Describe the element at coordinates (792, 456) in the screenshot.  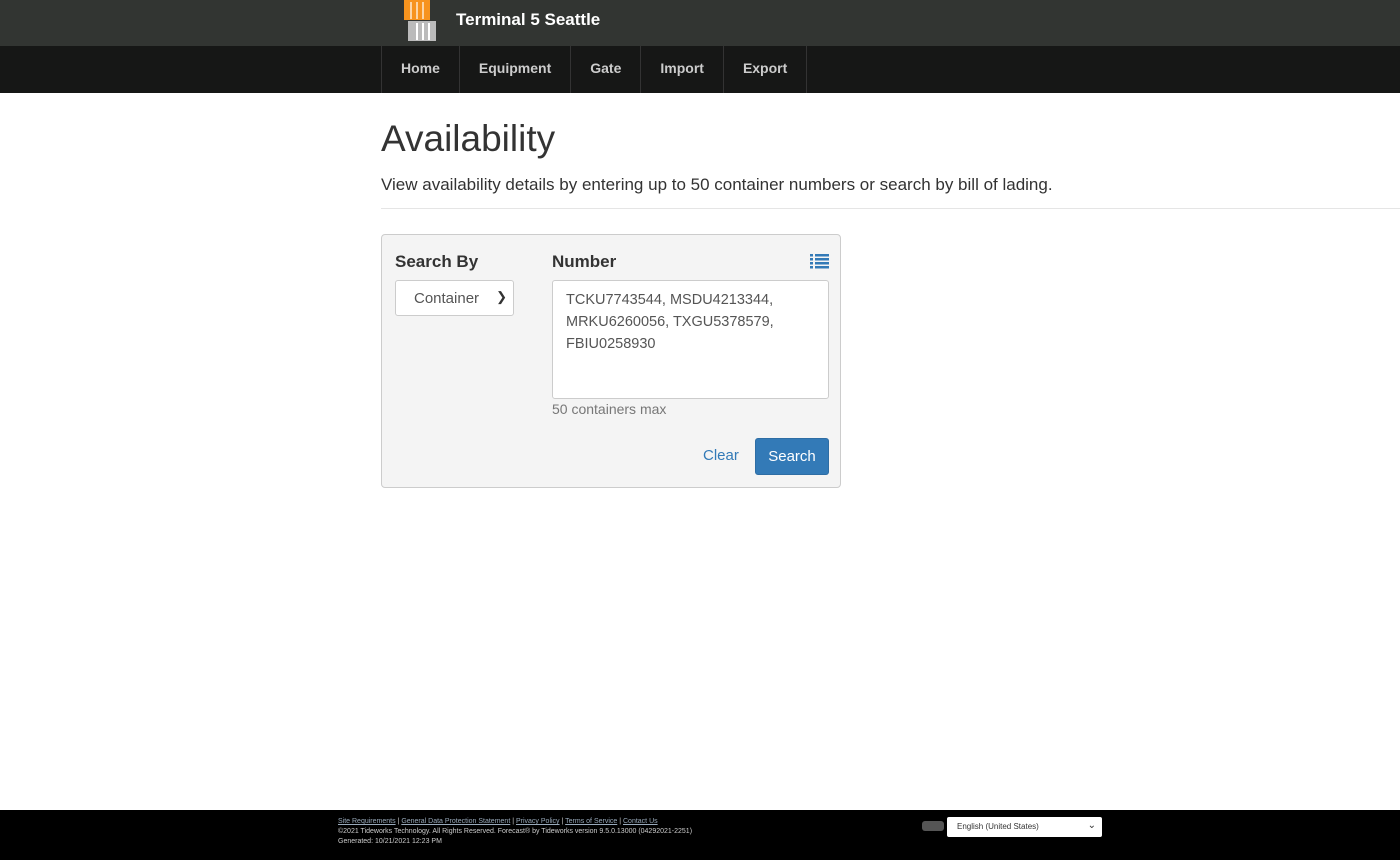
I see `search-button: Search` at that location.